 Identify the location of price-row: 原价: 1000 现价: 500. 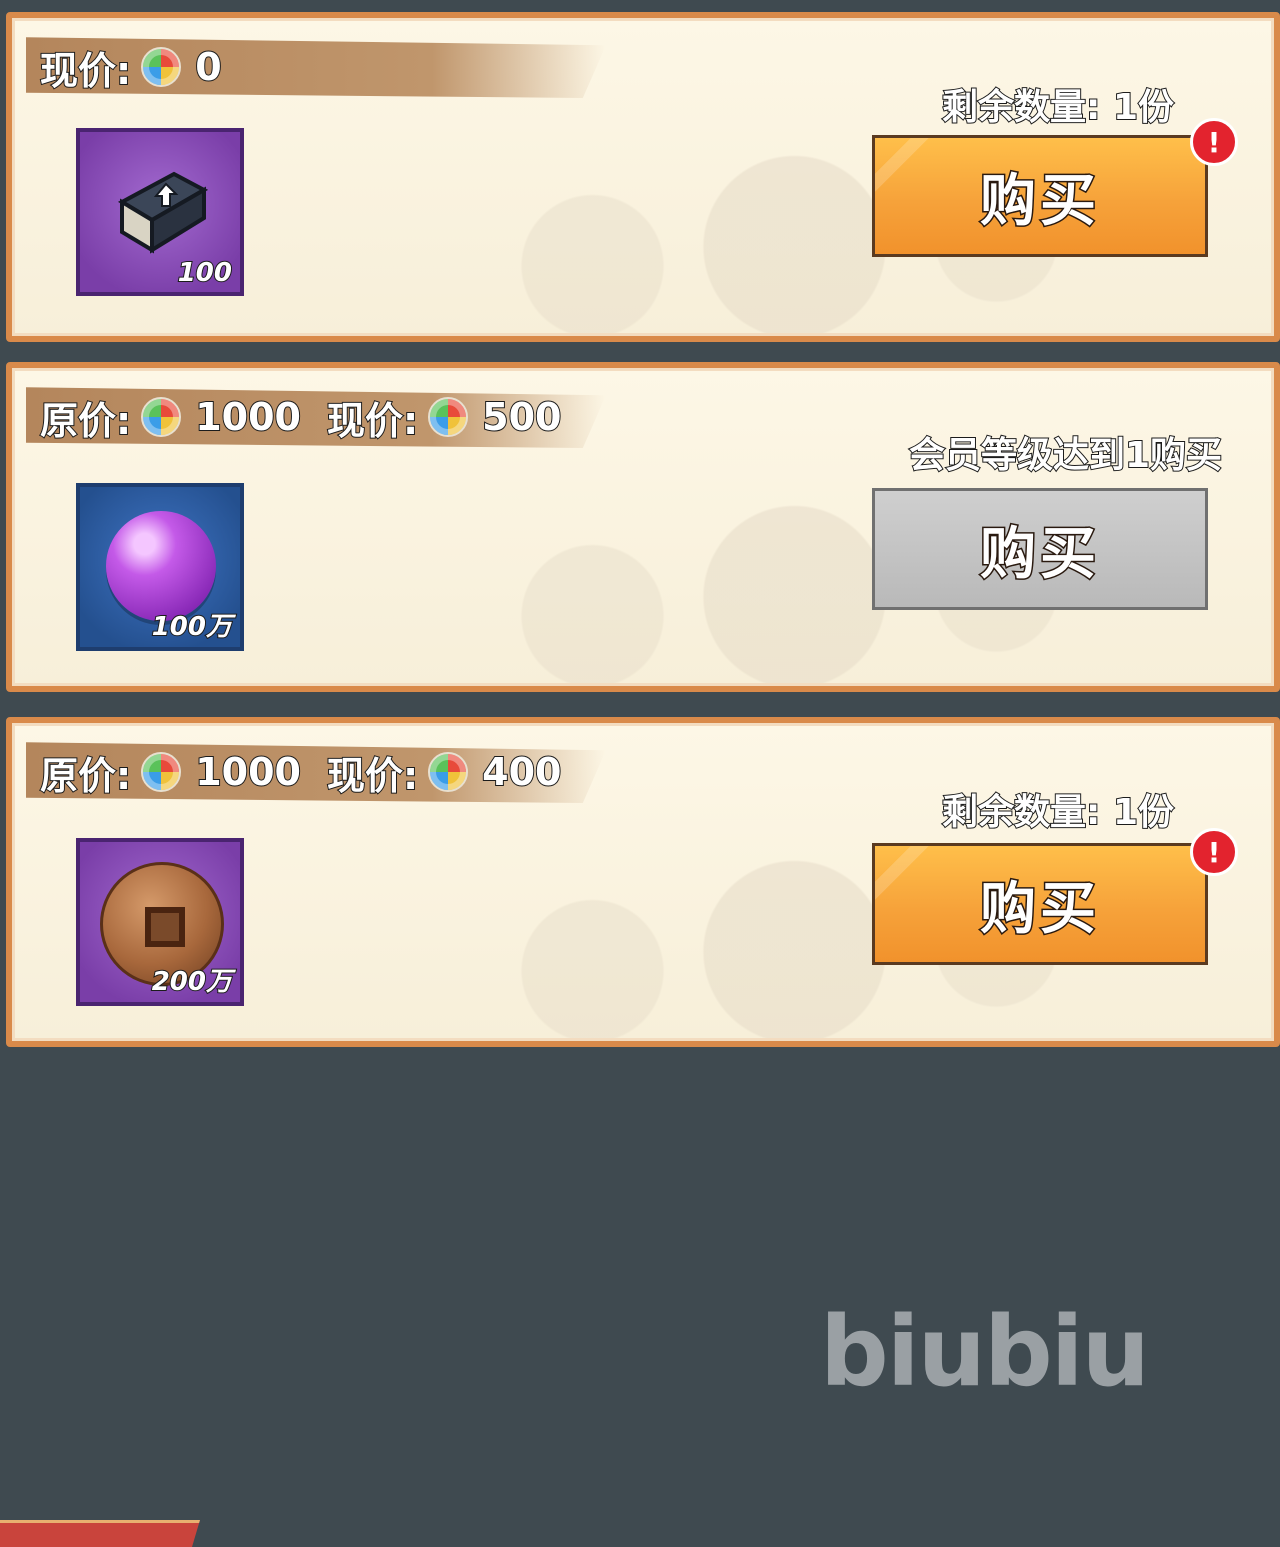
(310, 417).